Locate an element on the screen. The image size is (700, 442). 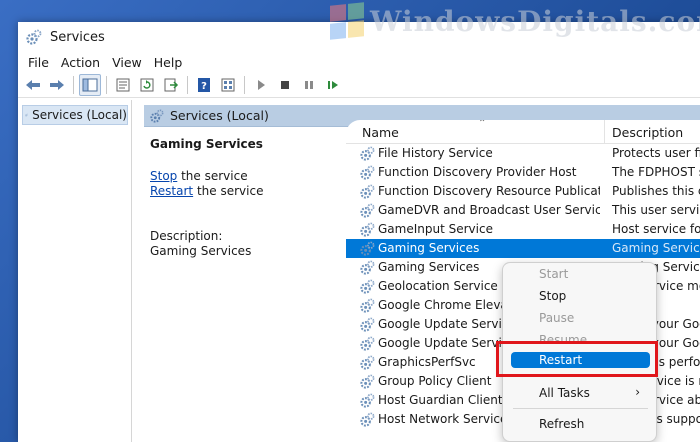
service-description: Description: Gaming Services is located at coordinates (248, 244).